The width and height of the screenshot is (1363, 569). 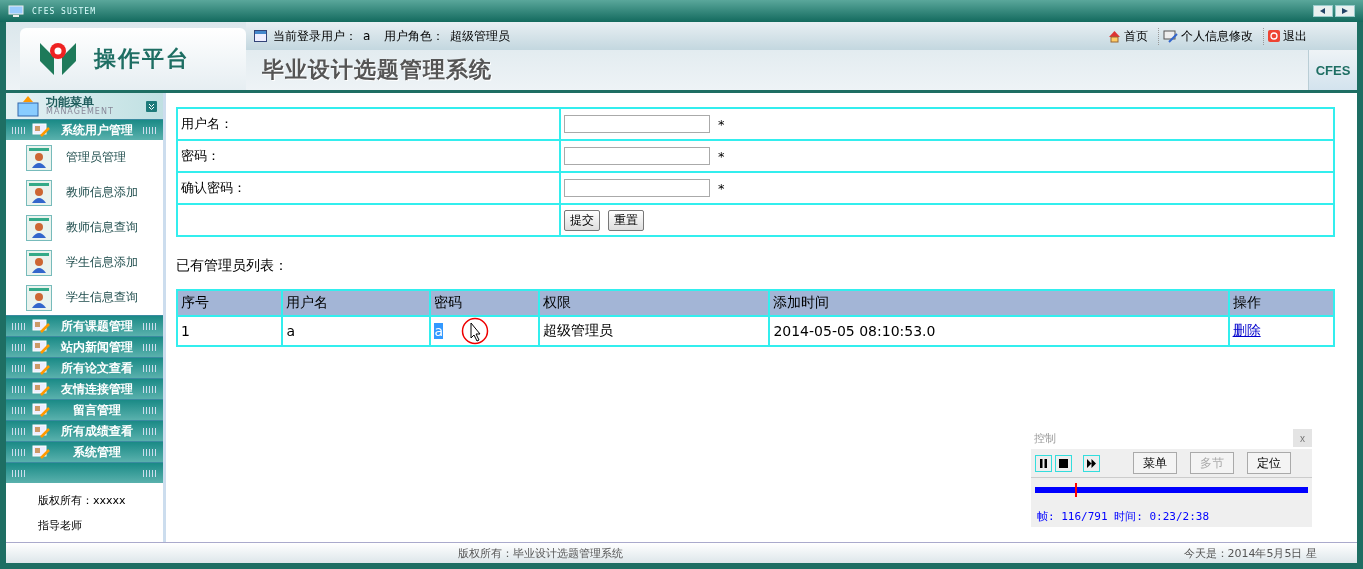 I want to click on brand-label: CFES, so click(x=1332, y=70).